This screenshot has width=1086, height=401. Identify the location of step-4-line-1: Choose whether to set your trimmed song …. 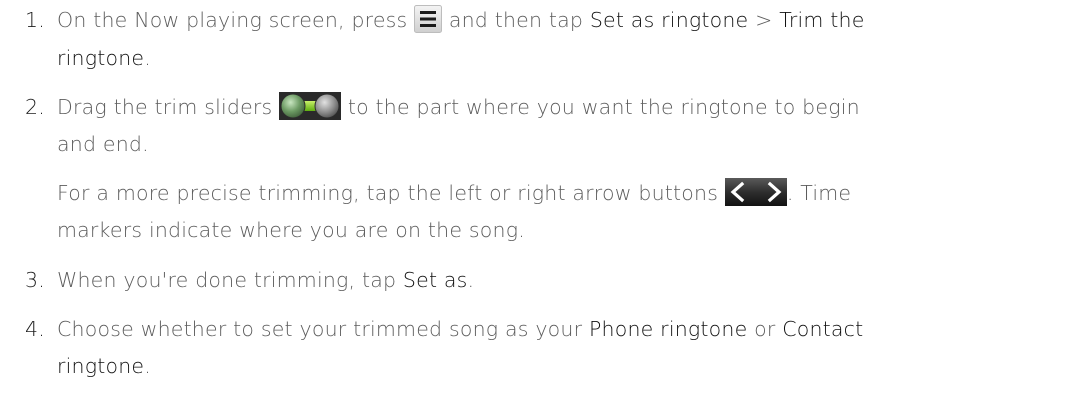
(460, 329).